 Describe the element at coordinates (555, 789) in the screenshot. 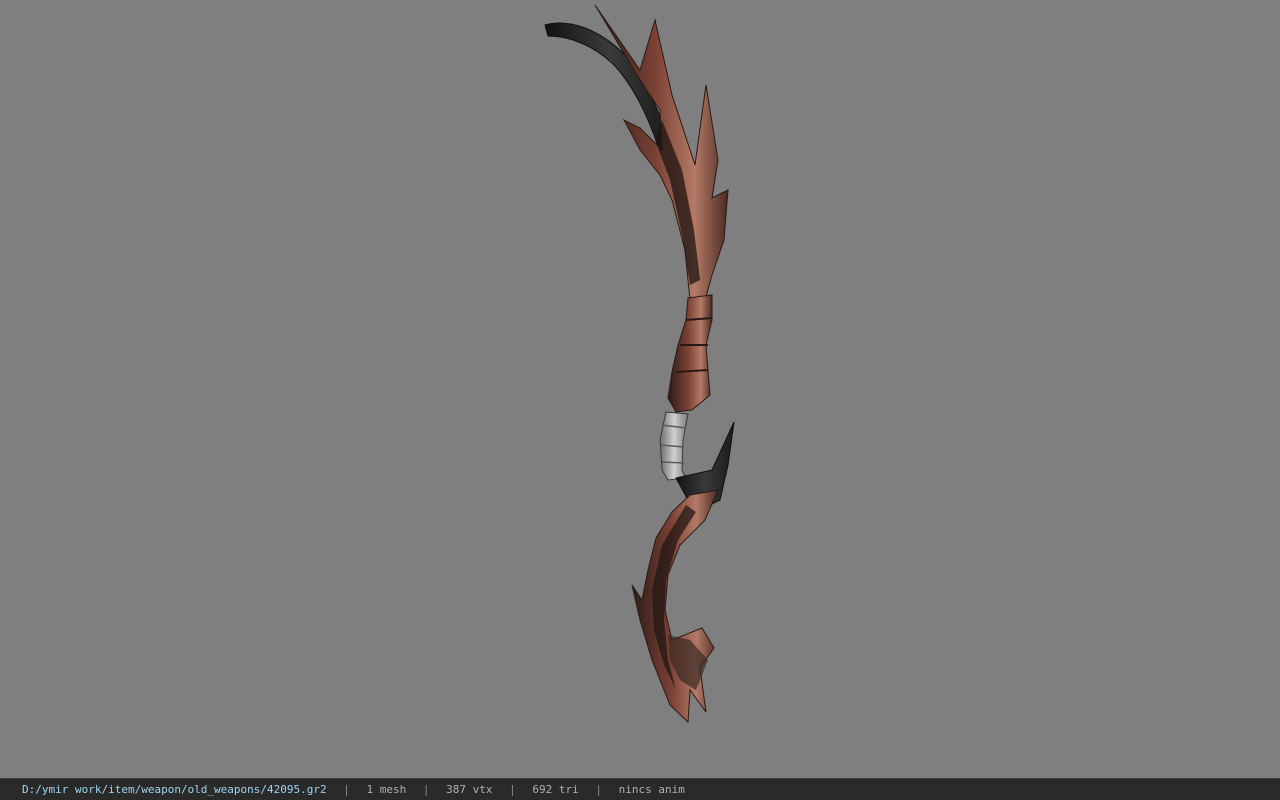

I see `triangle-count-label: 692 tri` at that location.